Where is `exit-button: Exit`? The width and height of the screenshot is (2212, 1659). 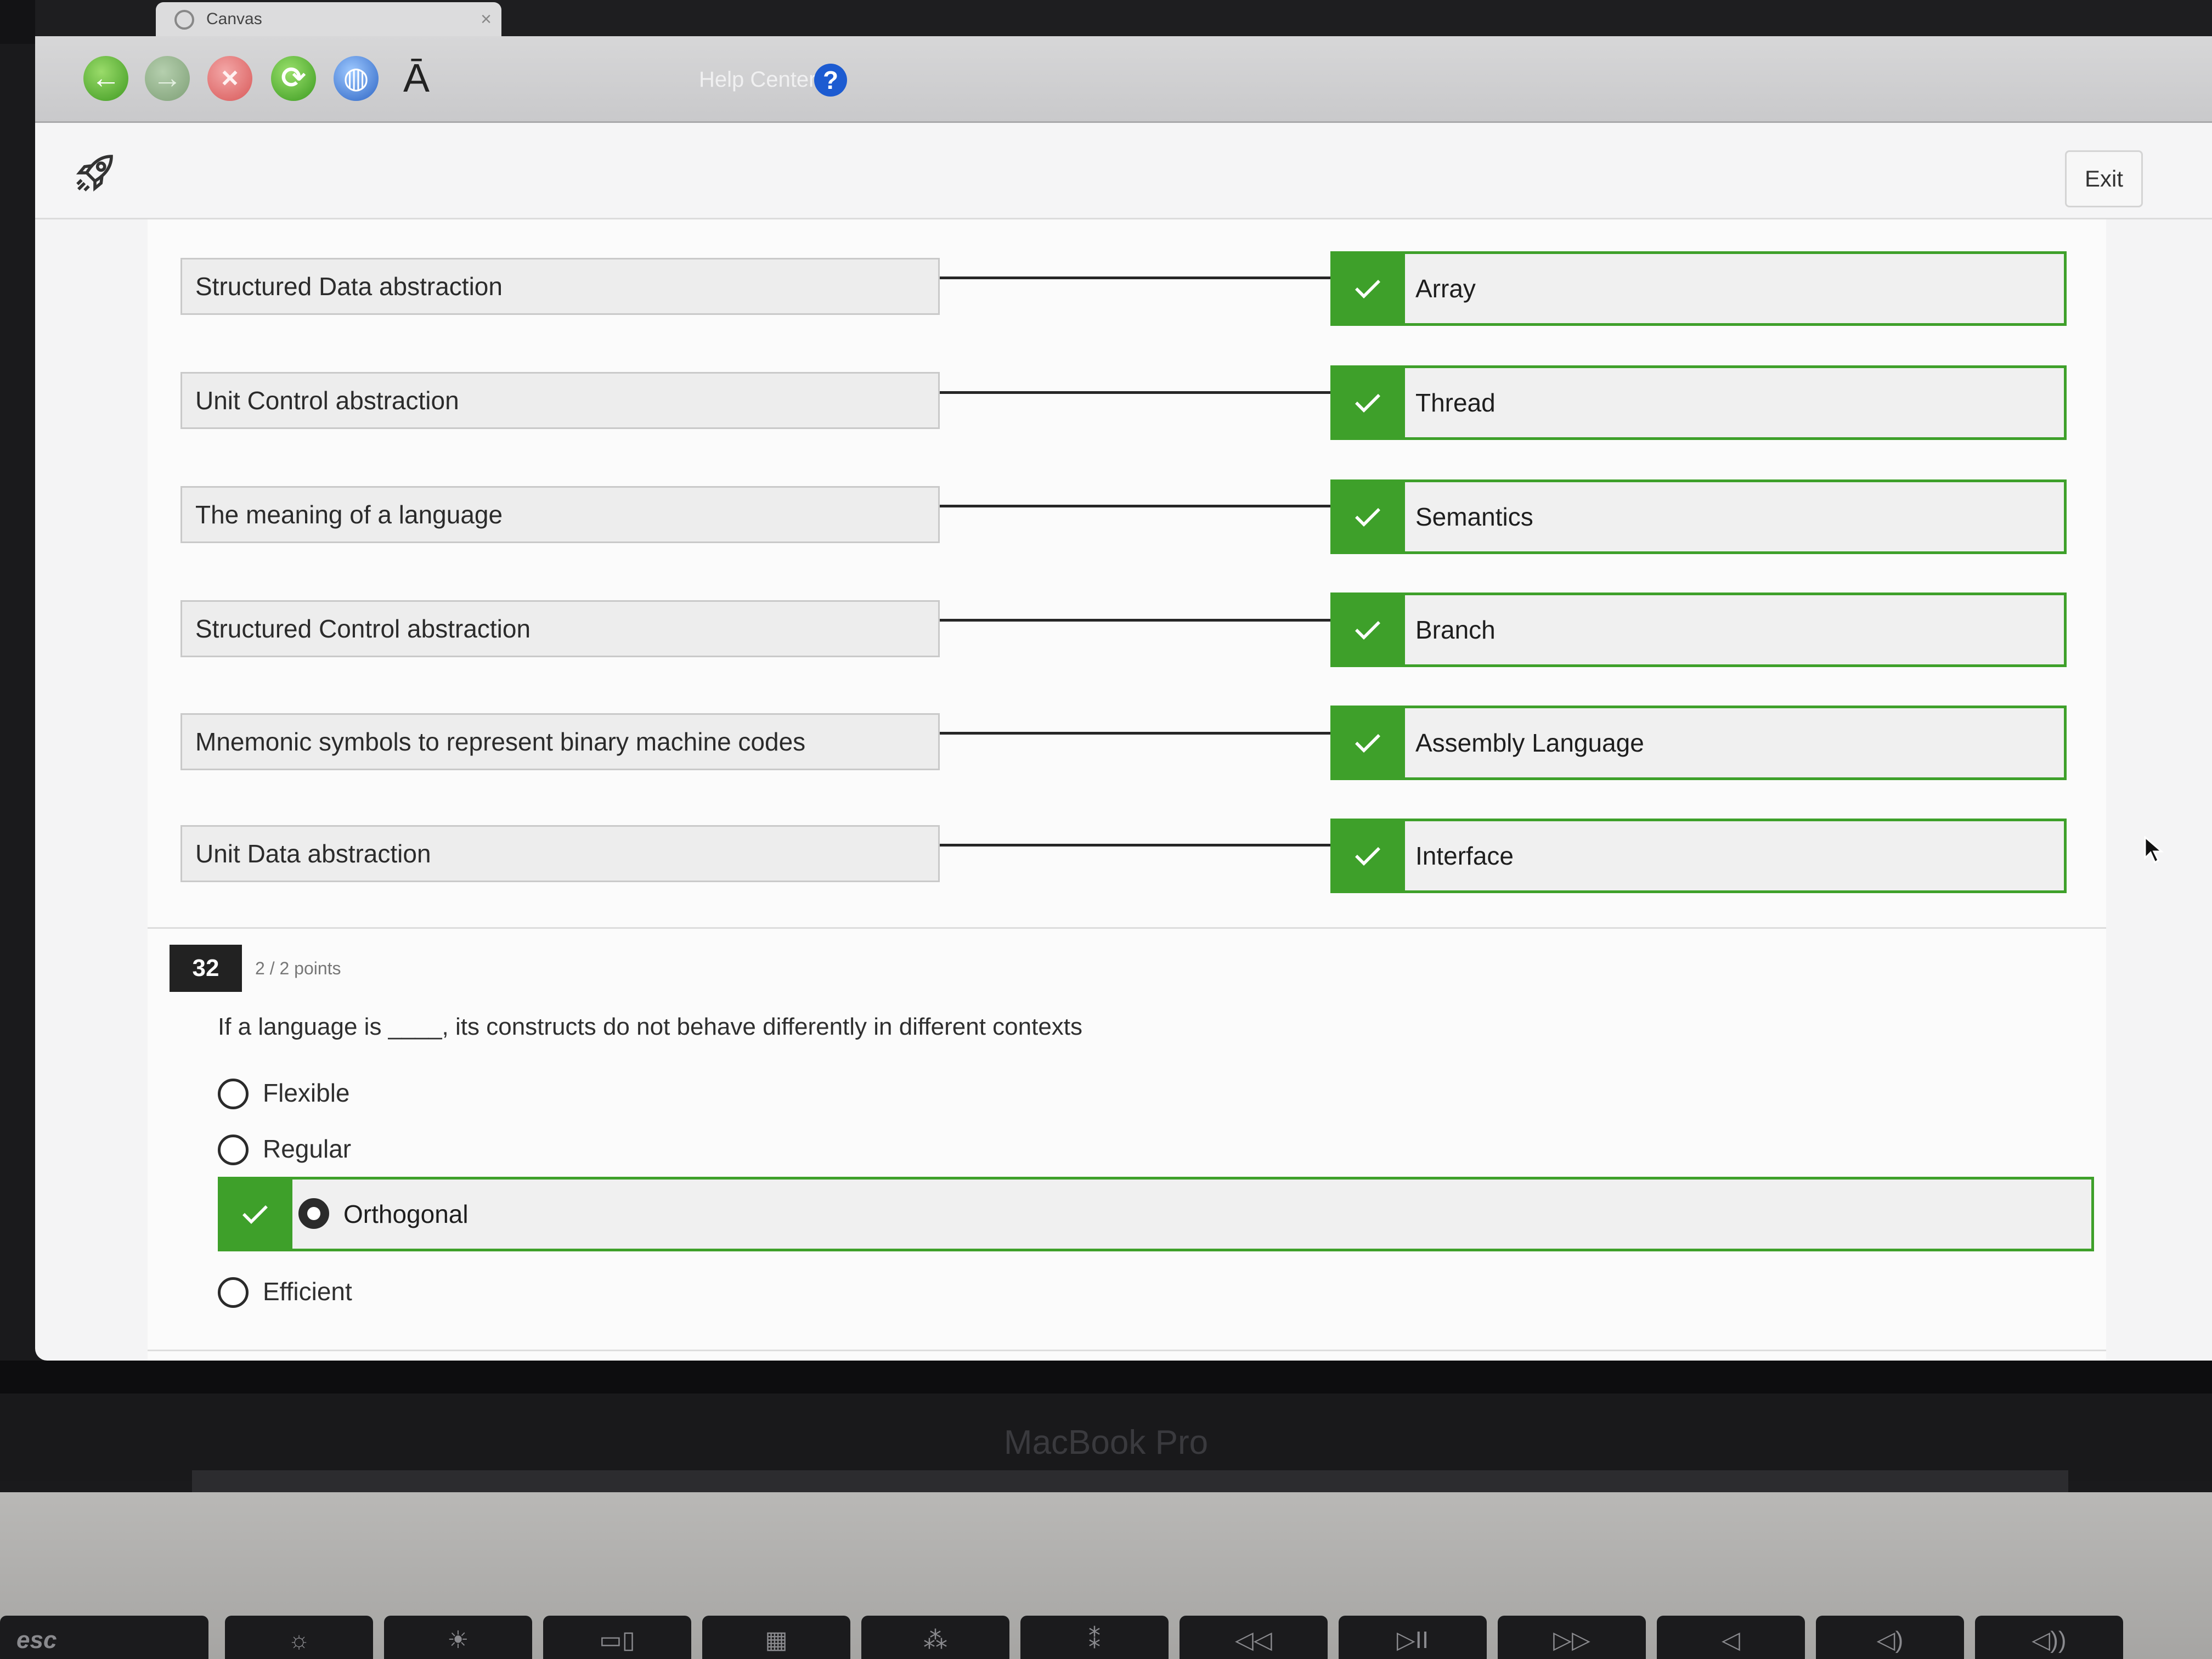
exit-button: Exit is located at coordinates (2104, 179).